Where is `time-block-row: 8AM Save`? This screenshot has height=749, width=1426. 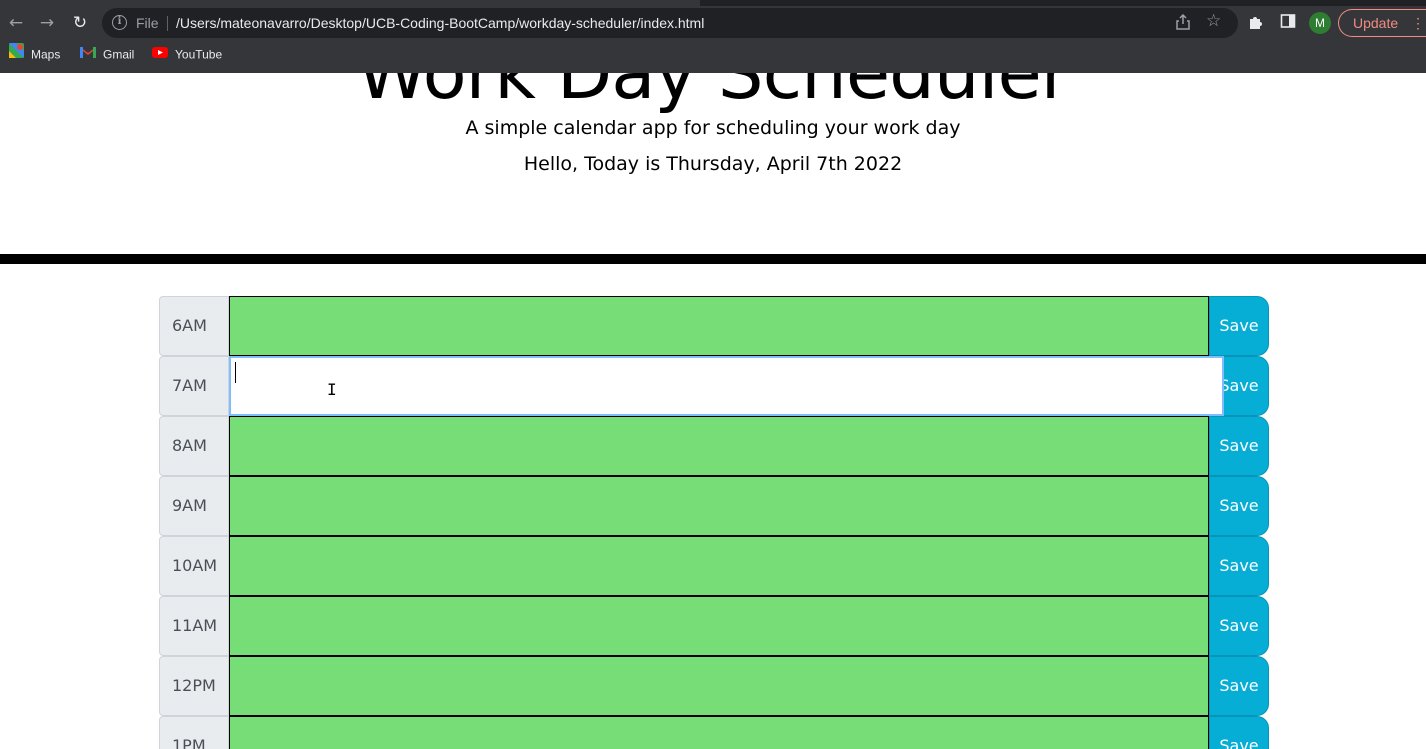 time-block-row: 8AM Save is located at coordinates (714, 446).